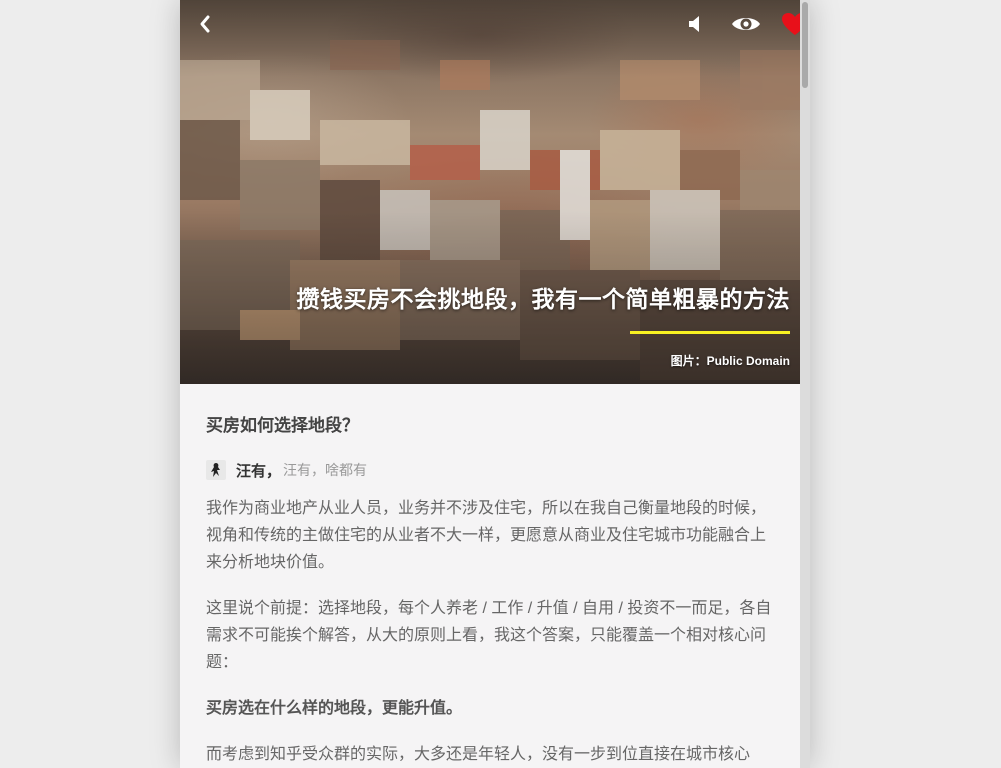 This screenshot has width=1001, height=768. What do you see at coordinates (491, 470) in the screenshot?
I see `author-info: 汪有， 汪有，啥都有` at bounding box center [491, 470].